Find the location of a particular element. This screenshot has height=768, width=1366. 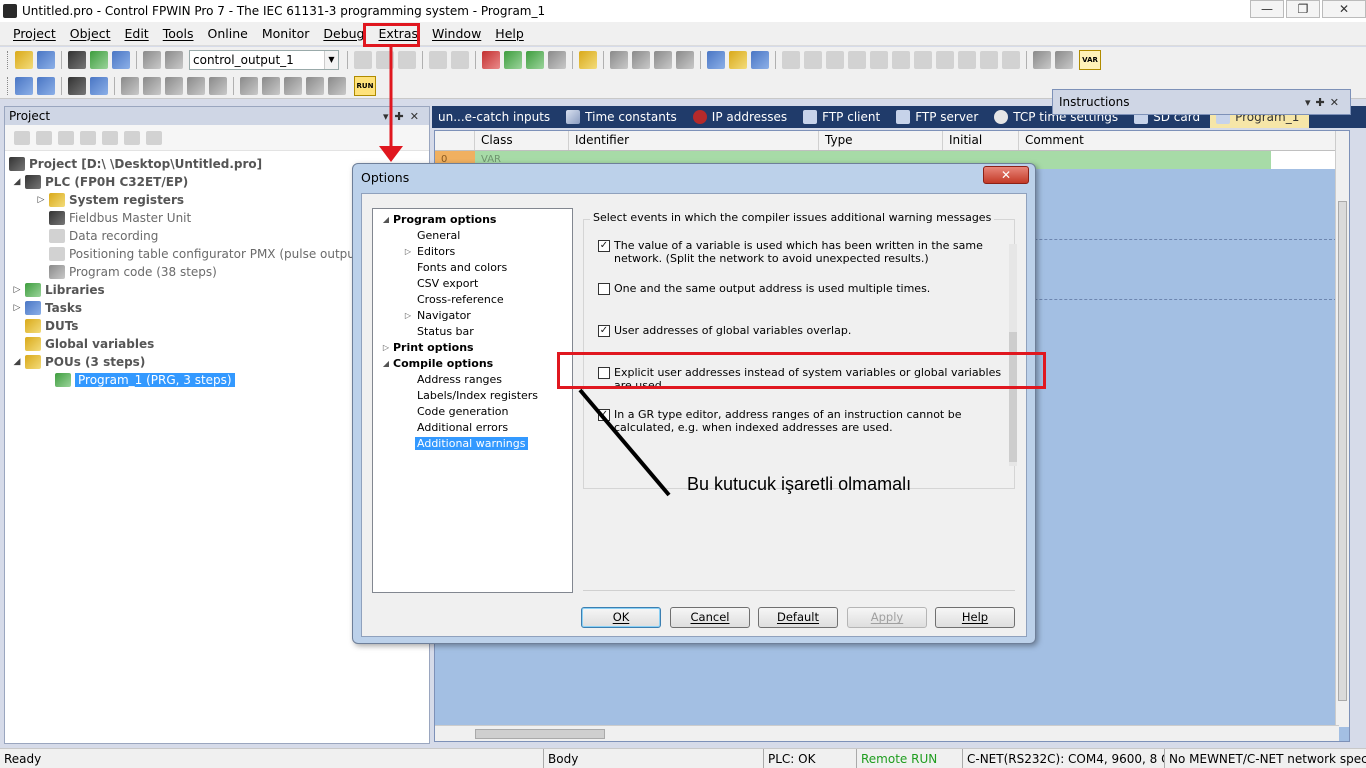

line-icon is located at coordinates (791, 60).